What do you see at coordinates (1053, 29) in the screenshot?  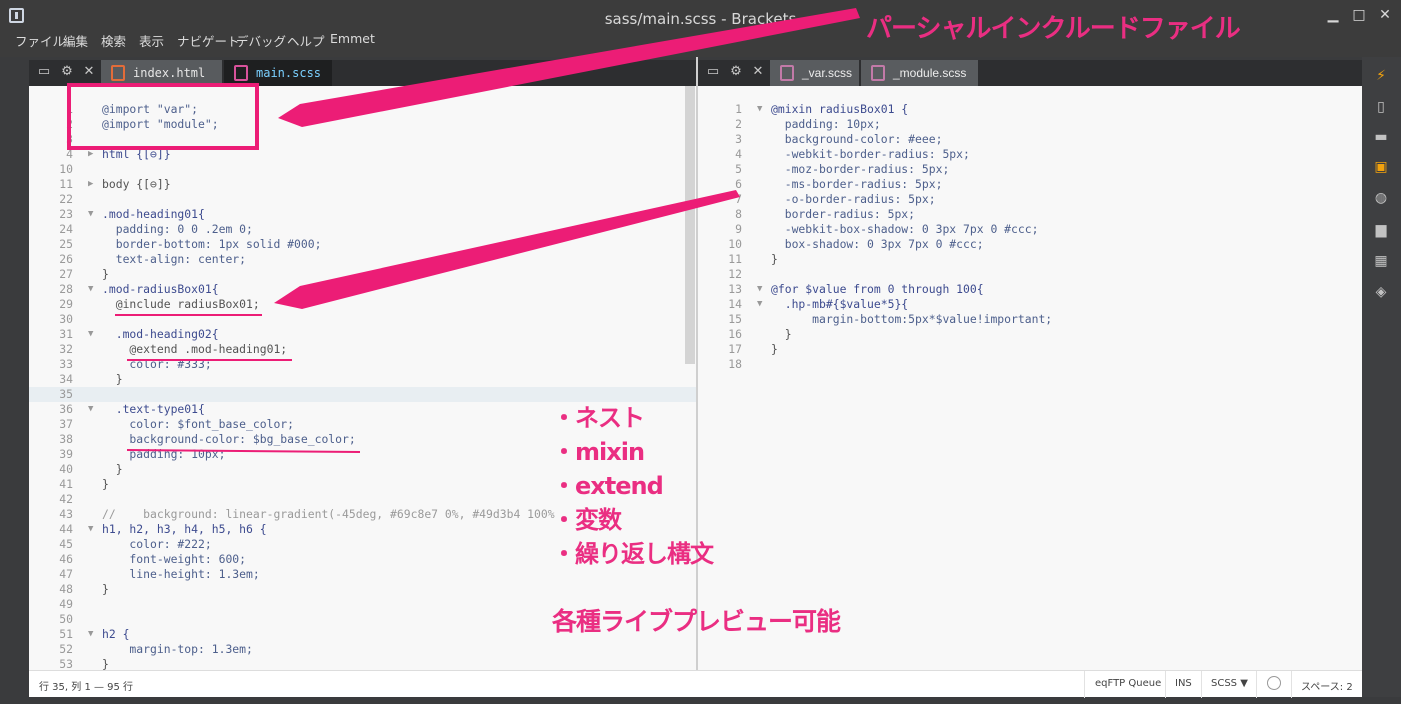 I see `annotation-partial-include: パーシャルインクルードファイル` at bounding box center [1053, 29].